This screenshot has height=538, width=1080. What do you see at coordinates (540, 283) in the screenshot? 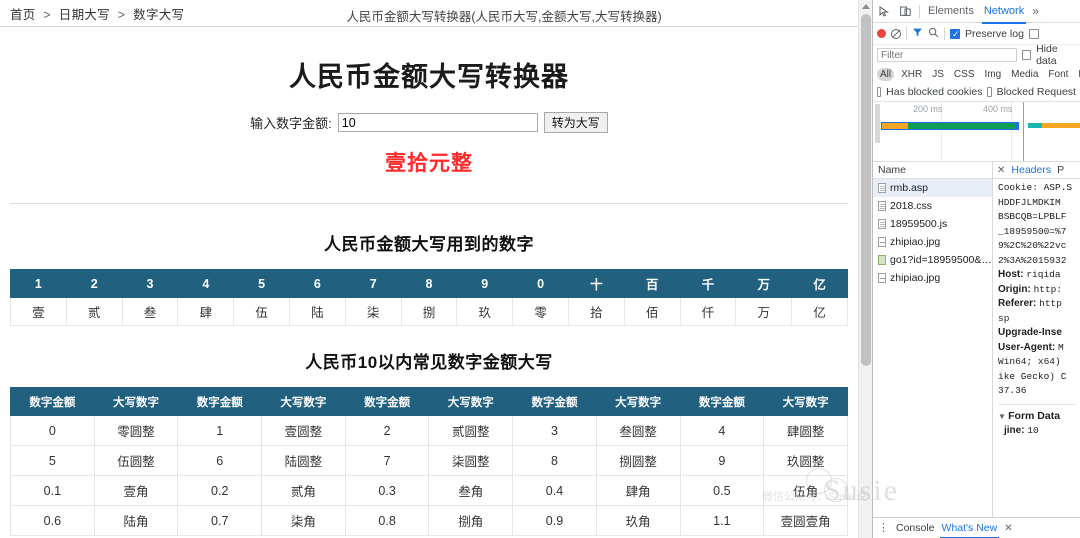
I see `digits-header-cell-9: 0` at bounding box center [540, 283].